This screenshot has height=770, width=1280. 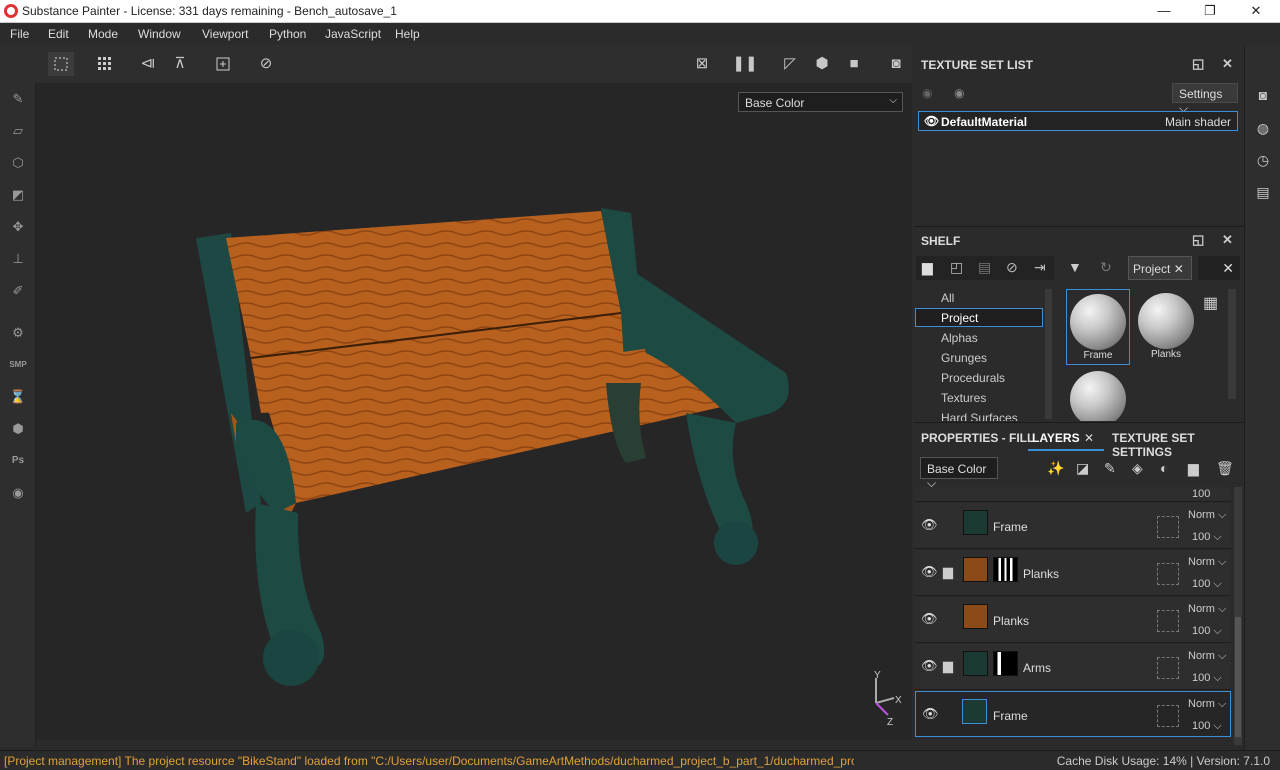 I want to click on shader-name: Main shader, so click(x=1198, y=122).